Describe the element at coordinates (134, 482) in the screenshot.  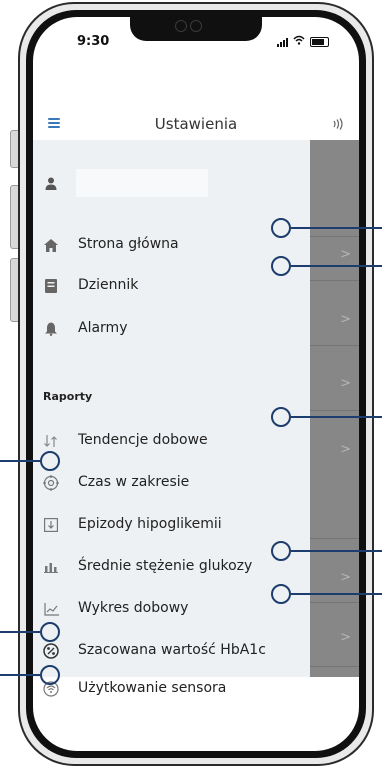
I see `menu-item-time-in-range-label: Czas w zakresie` at that location.